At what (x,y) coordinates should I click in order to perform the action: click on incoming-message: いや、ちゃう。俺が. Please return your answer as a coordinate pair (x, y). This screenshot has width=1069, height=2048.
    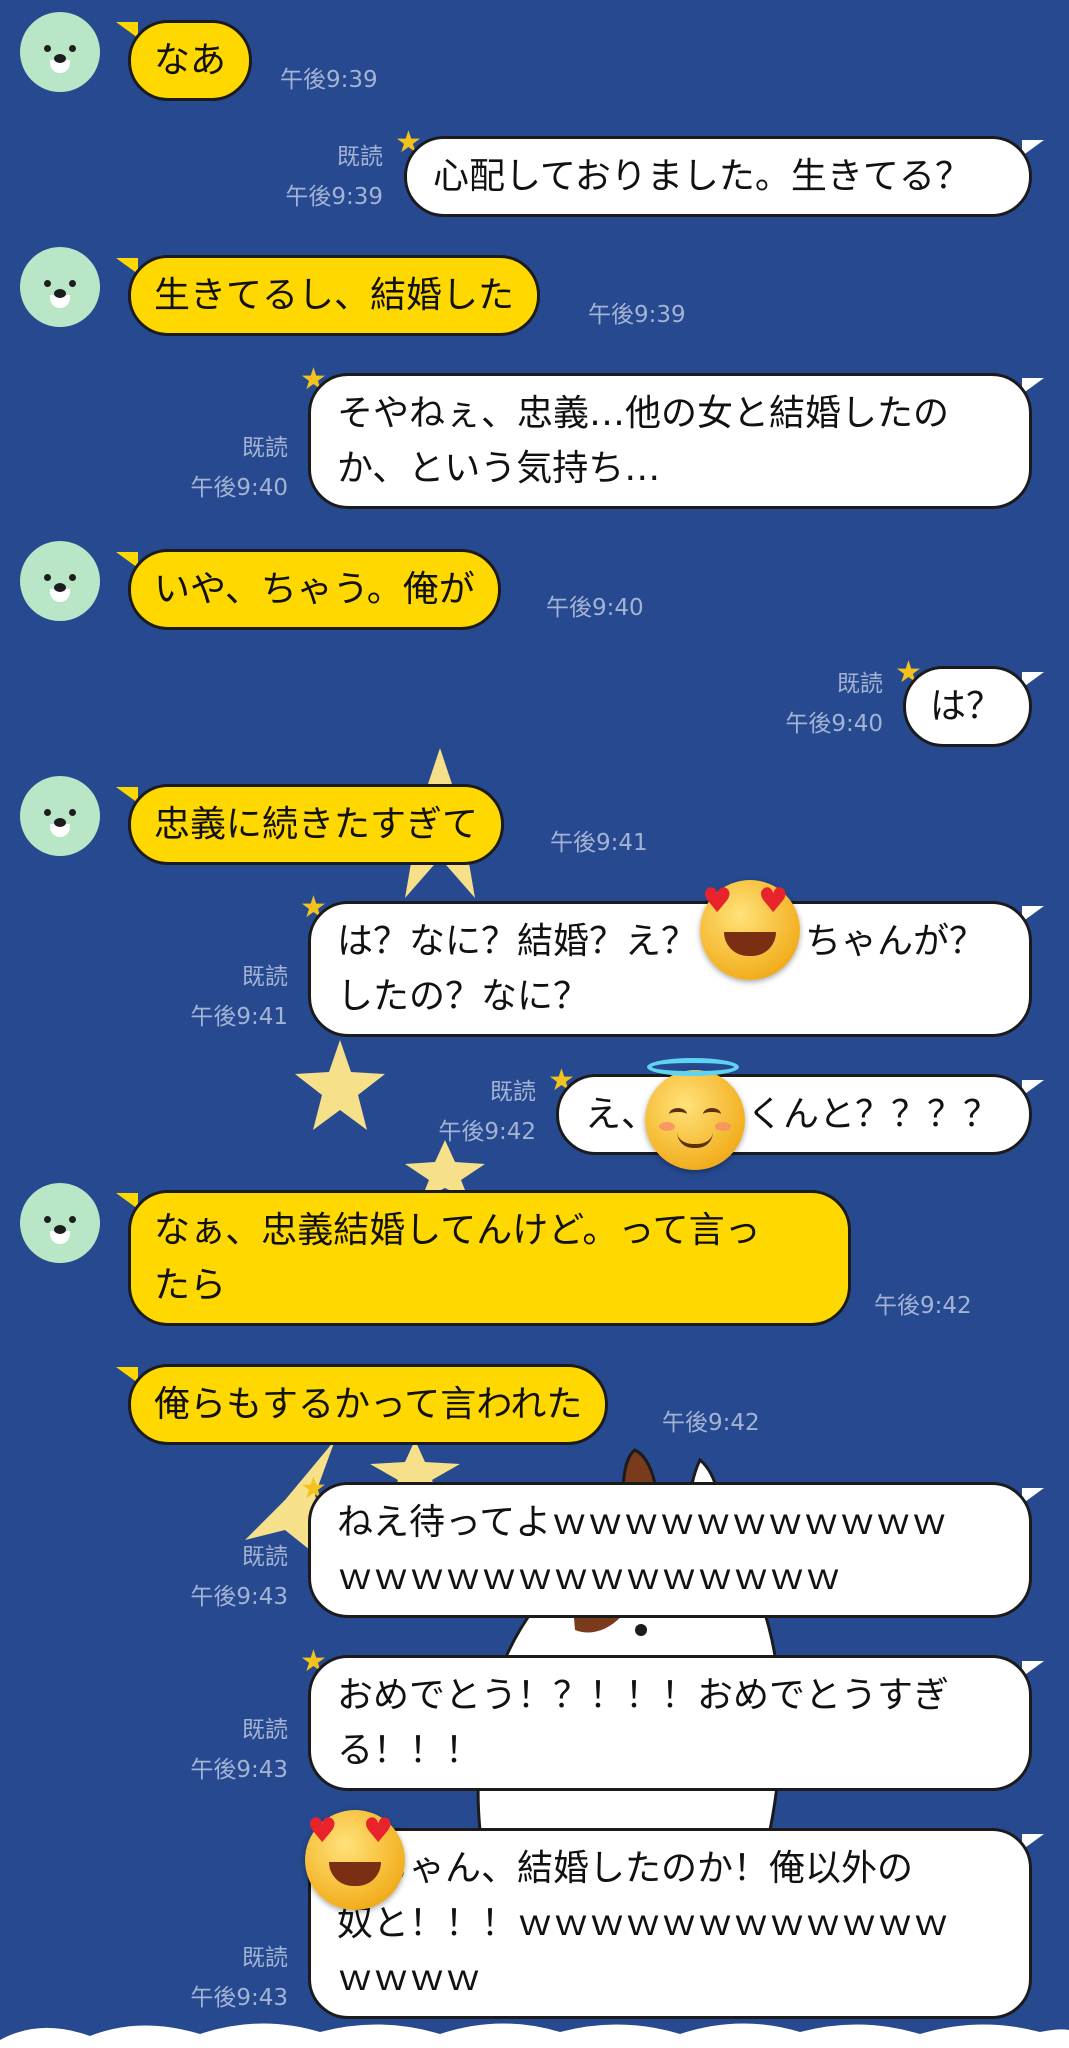
    Looking at the image, I should click on (314, 589).